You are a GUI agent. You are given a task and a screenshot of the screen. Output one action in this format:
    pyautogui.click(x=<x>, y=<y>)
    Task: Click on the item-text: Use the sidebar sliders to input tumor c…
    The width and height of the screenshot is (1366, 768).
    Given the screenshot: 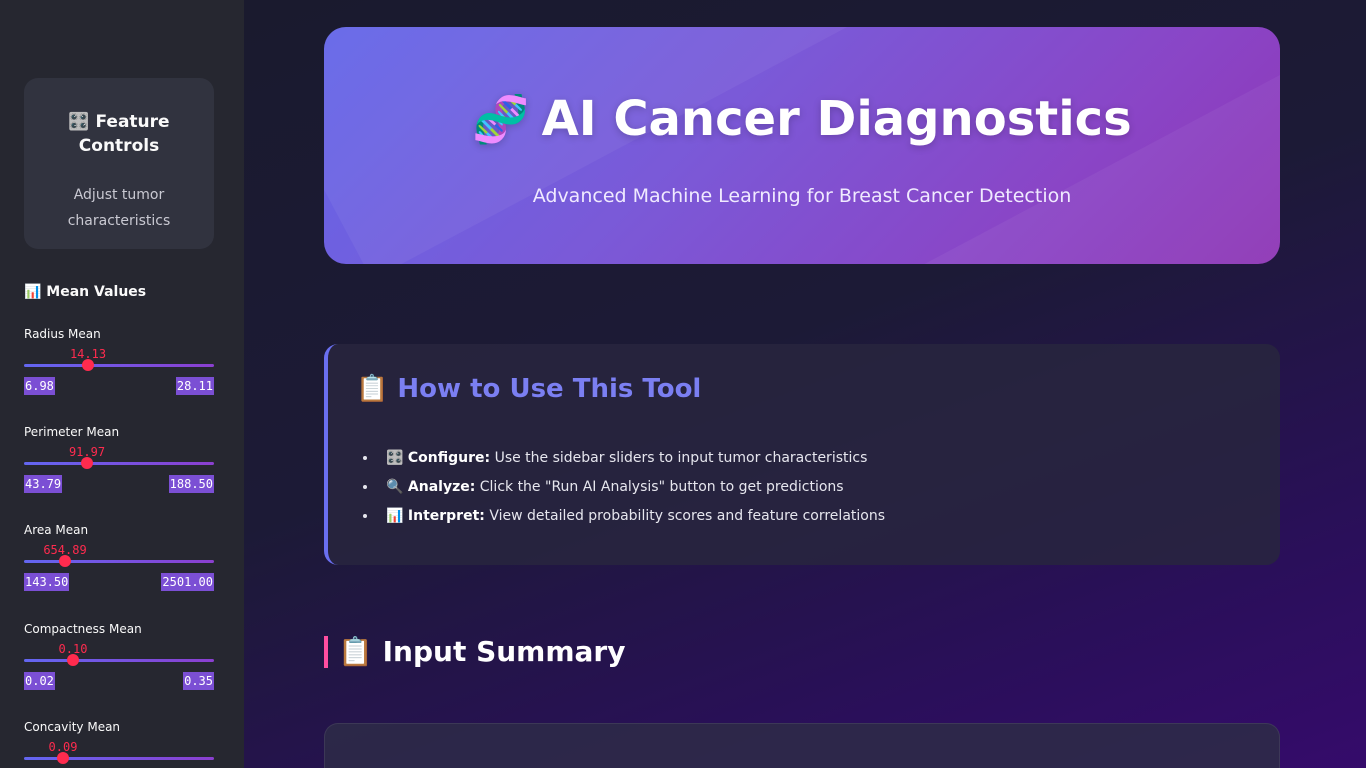 What is the action you would take?
    pyautogui.click(x=679, y=458)
    